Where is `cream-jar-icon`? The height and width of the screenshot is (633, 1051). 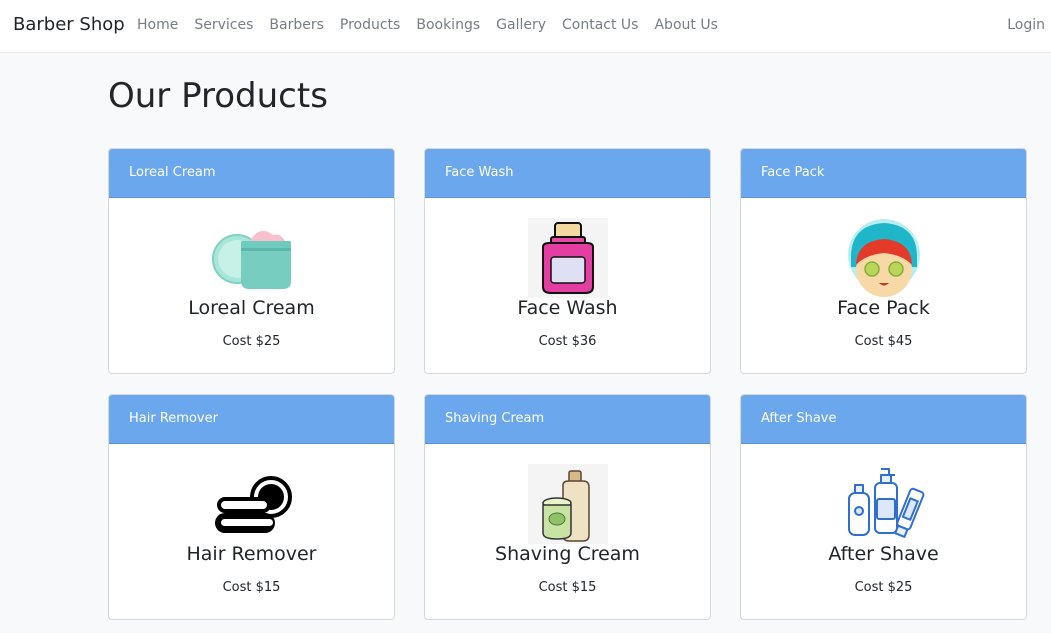 cream-jar-icon is located at coordinates (252, 258).